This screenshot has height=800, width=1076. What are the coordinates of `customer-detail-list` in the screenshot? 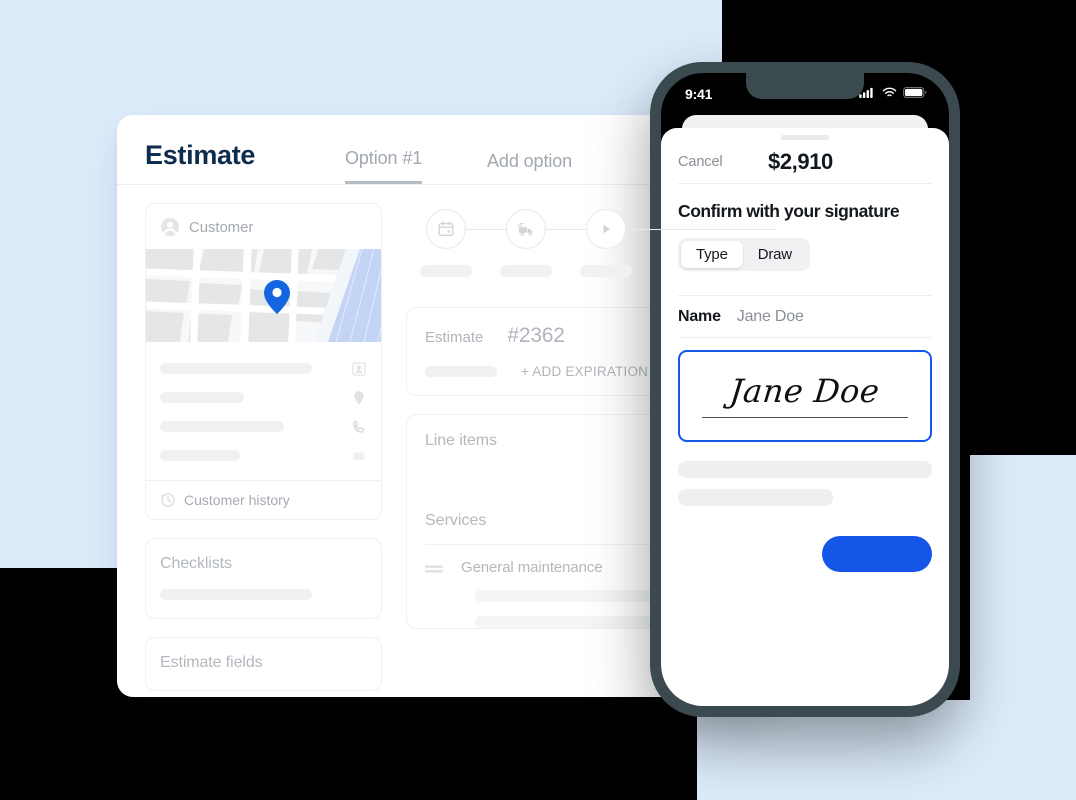 It's located at (263, 411).